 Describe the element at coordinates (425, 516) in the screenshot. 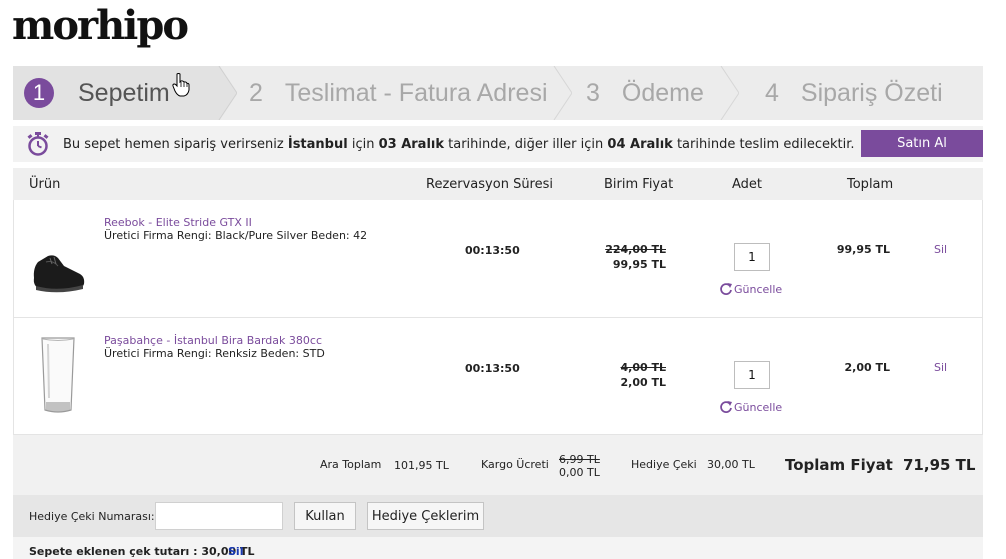

I see `my-vouchers-button: Hediye Çeklerim` at that location.